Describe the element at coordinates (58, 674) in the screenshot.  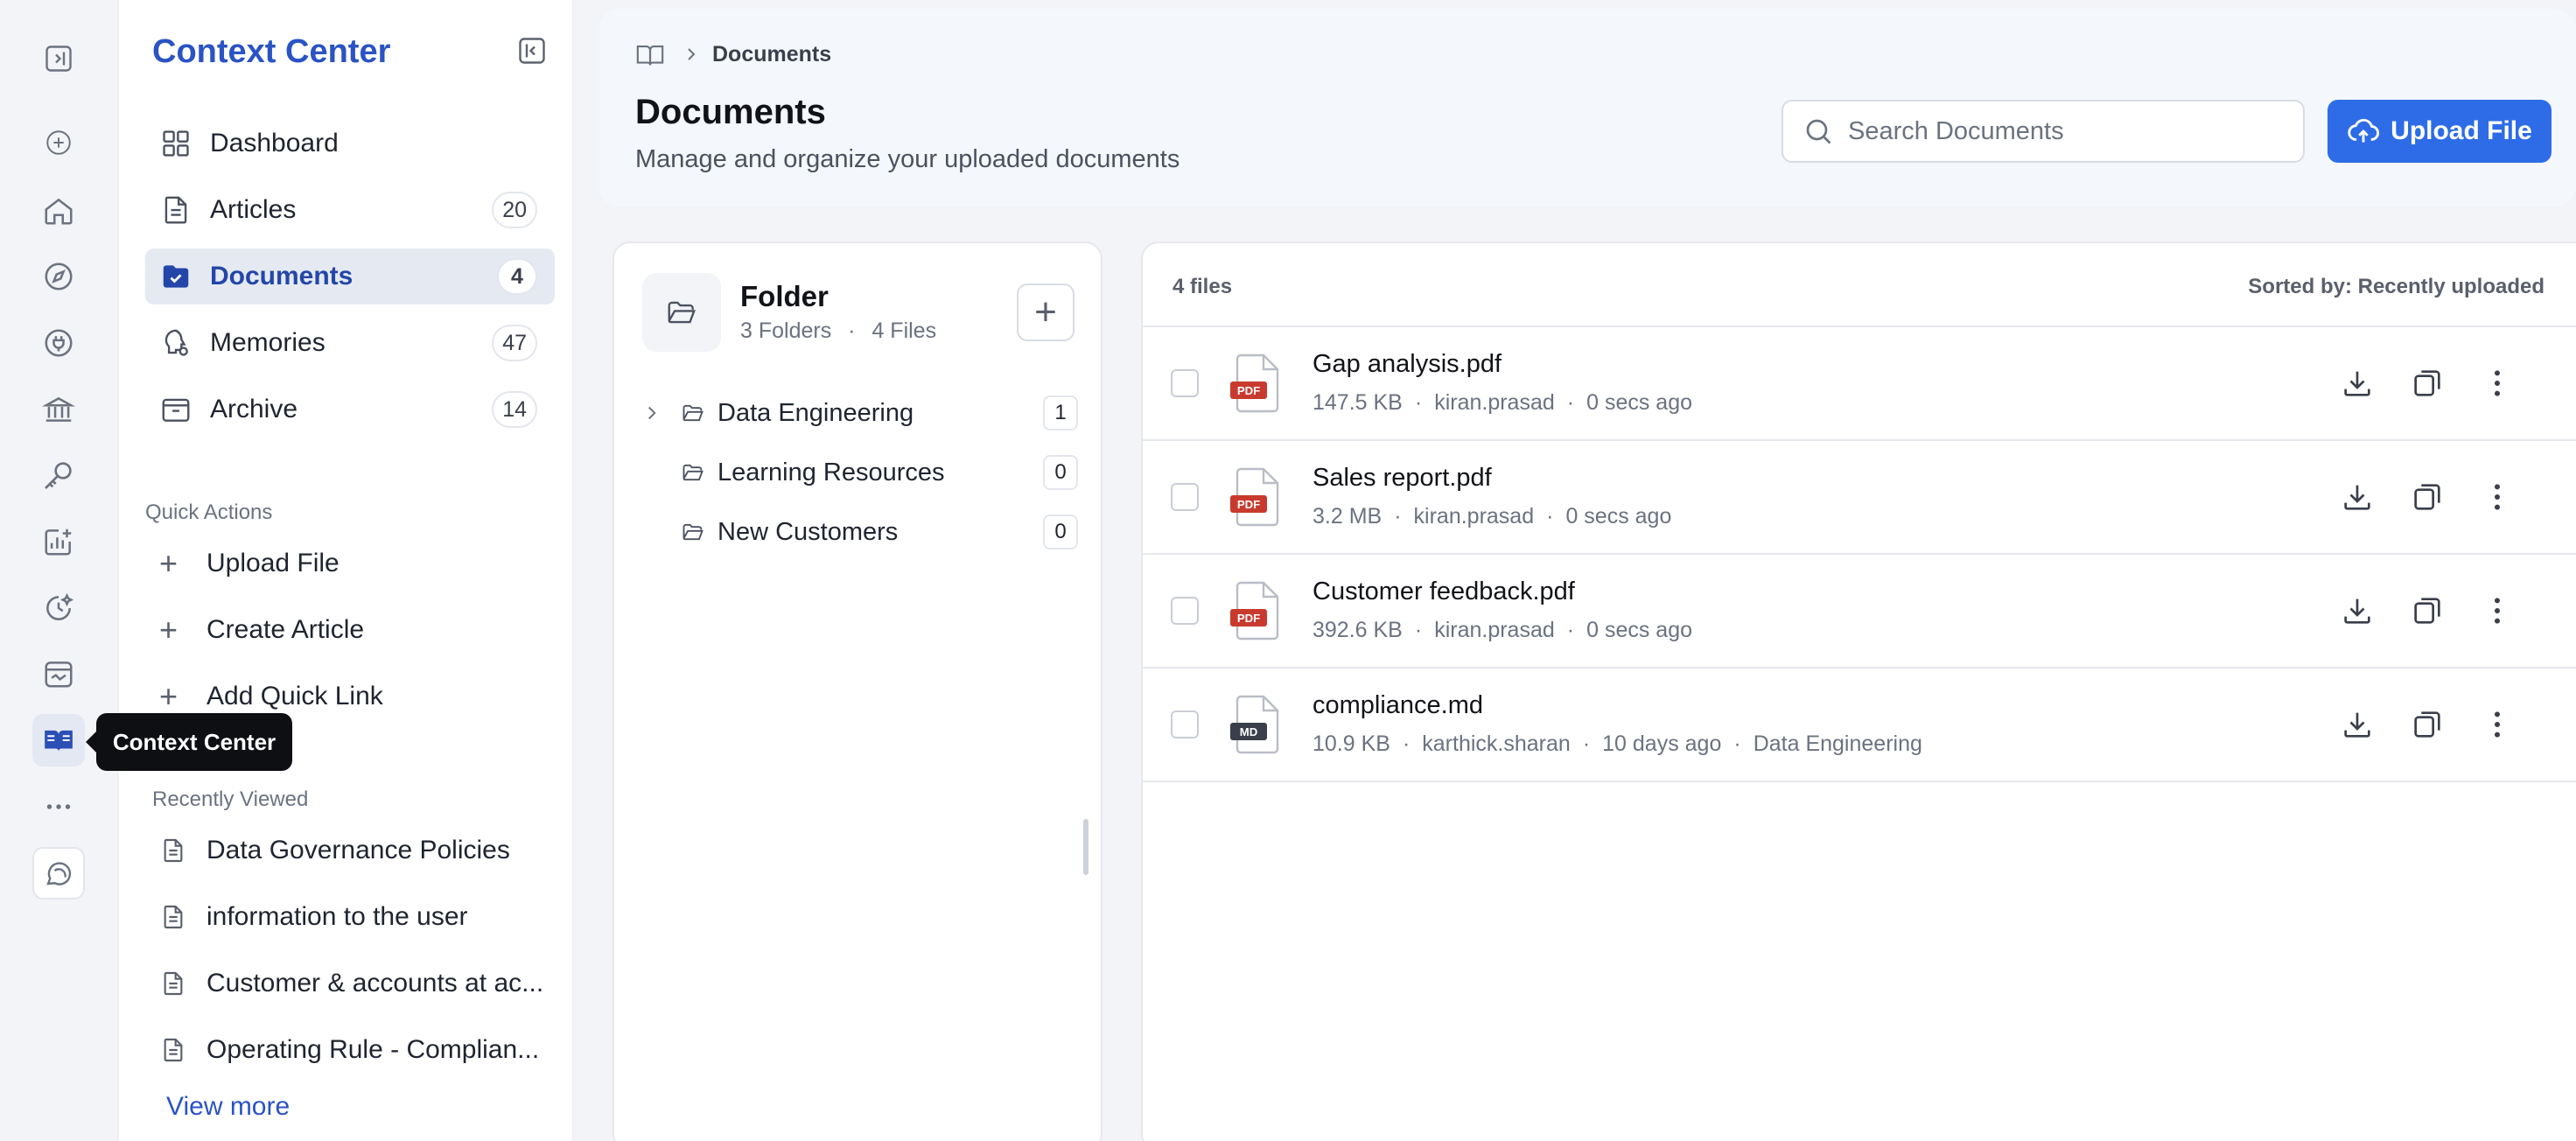
I see `calendar-icon` at that location.